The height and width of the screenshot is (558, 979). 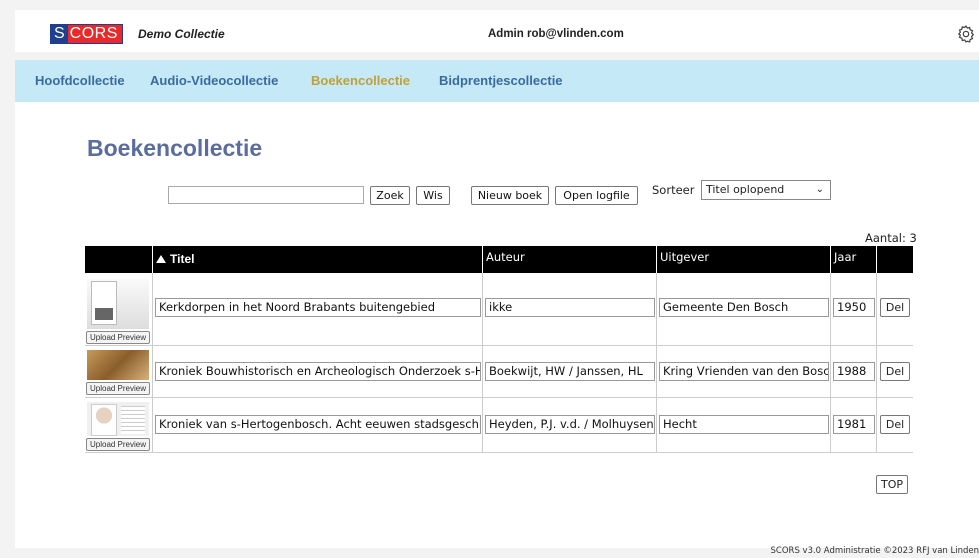 I want to click on gear-icon, so click(x=966, y=34).